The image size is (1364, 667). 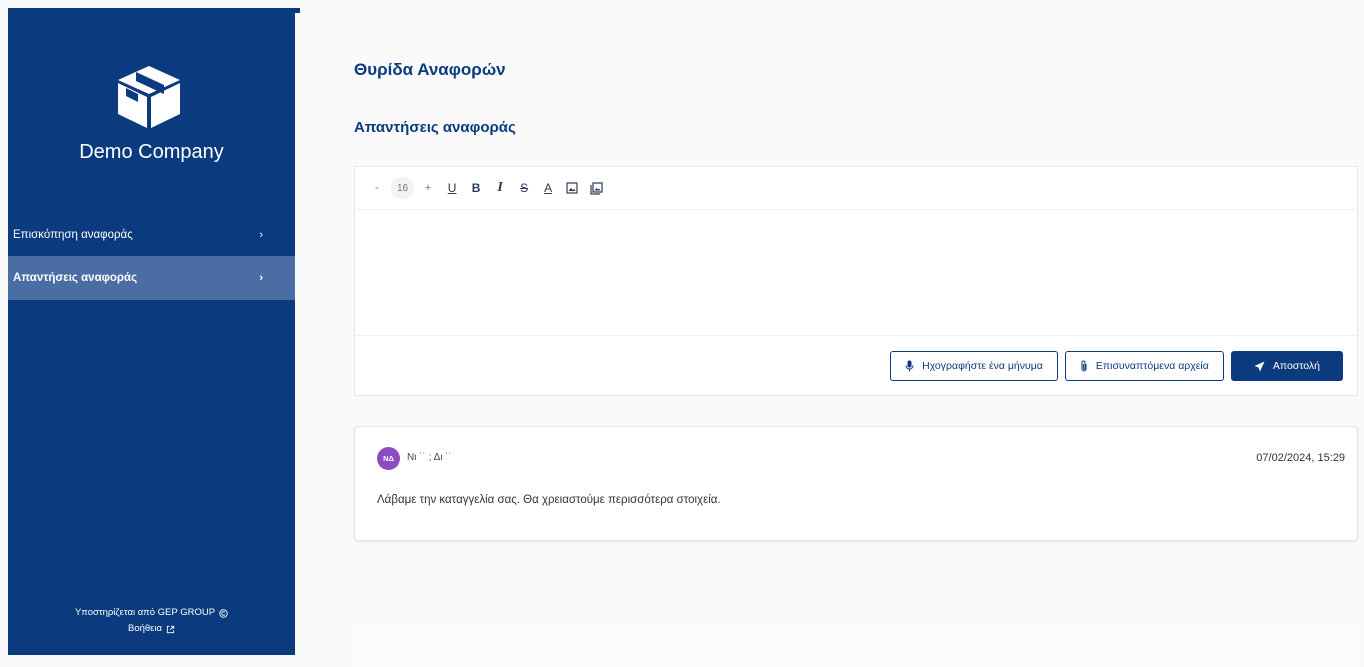 I want to click on avatar: ΝΔ, so click(x=388, y=458).